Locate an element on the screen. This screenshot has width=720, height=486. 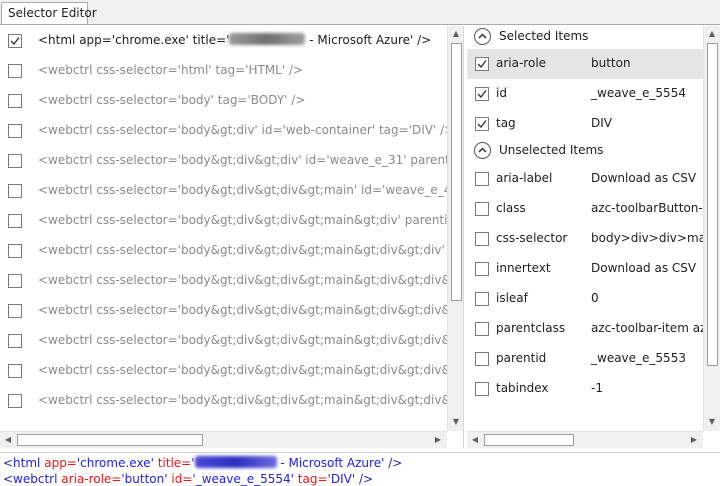
attribute-name: isleaf is located at coordinates (512, 298).